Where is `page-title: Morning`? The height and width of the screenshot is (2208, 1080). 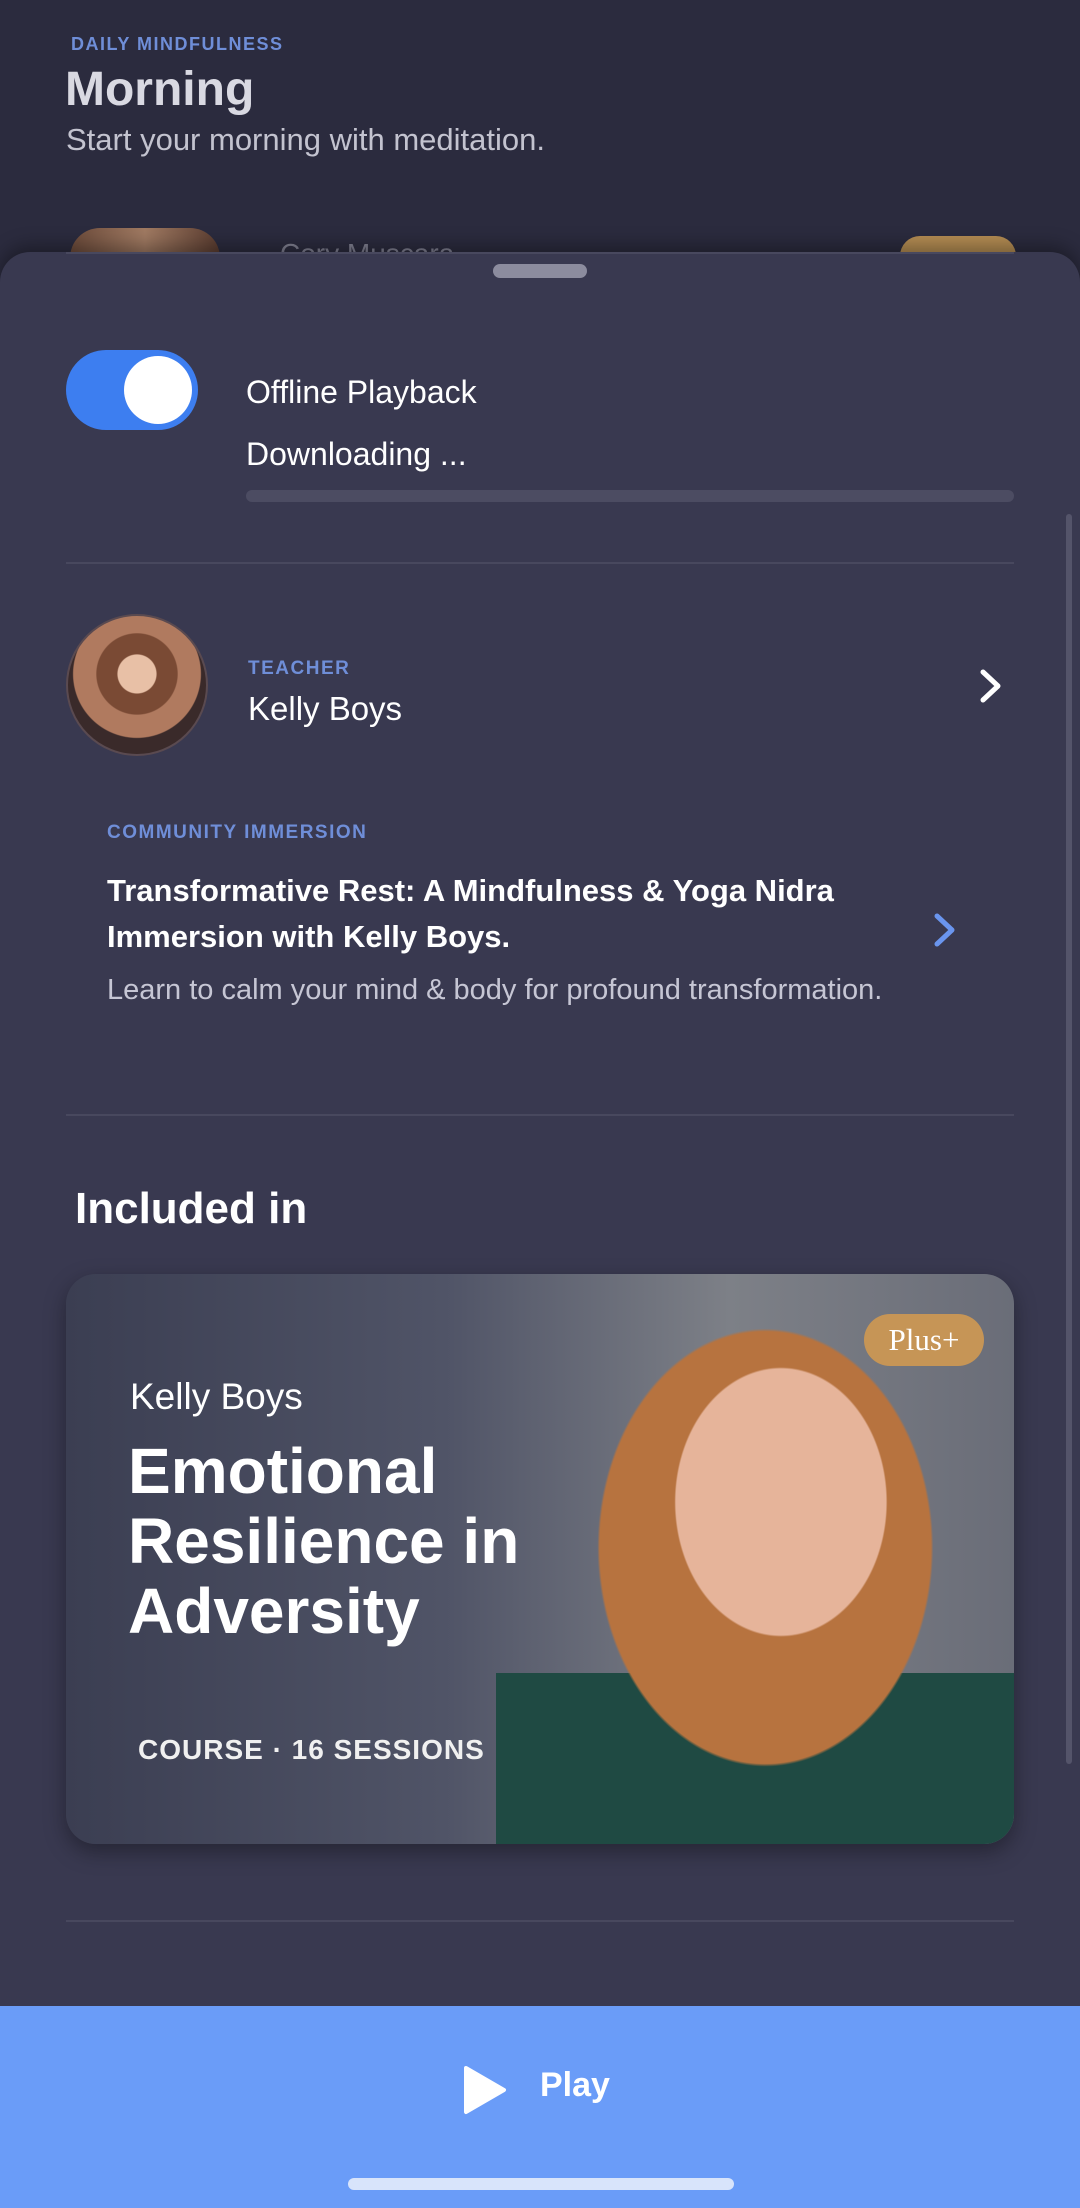
page-title: Morning is located at coordinates (160, 89).